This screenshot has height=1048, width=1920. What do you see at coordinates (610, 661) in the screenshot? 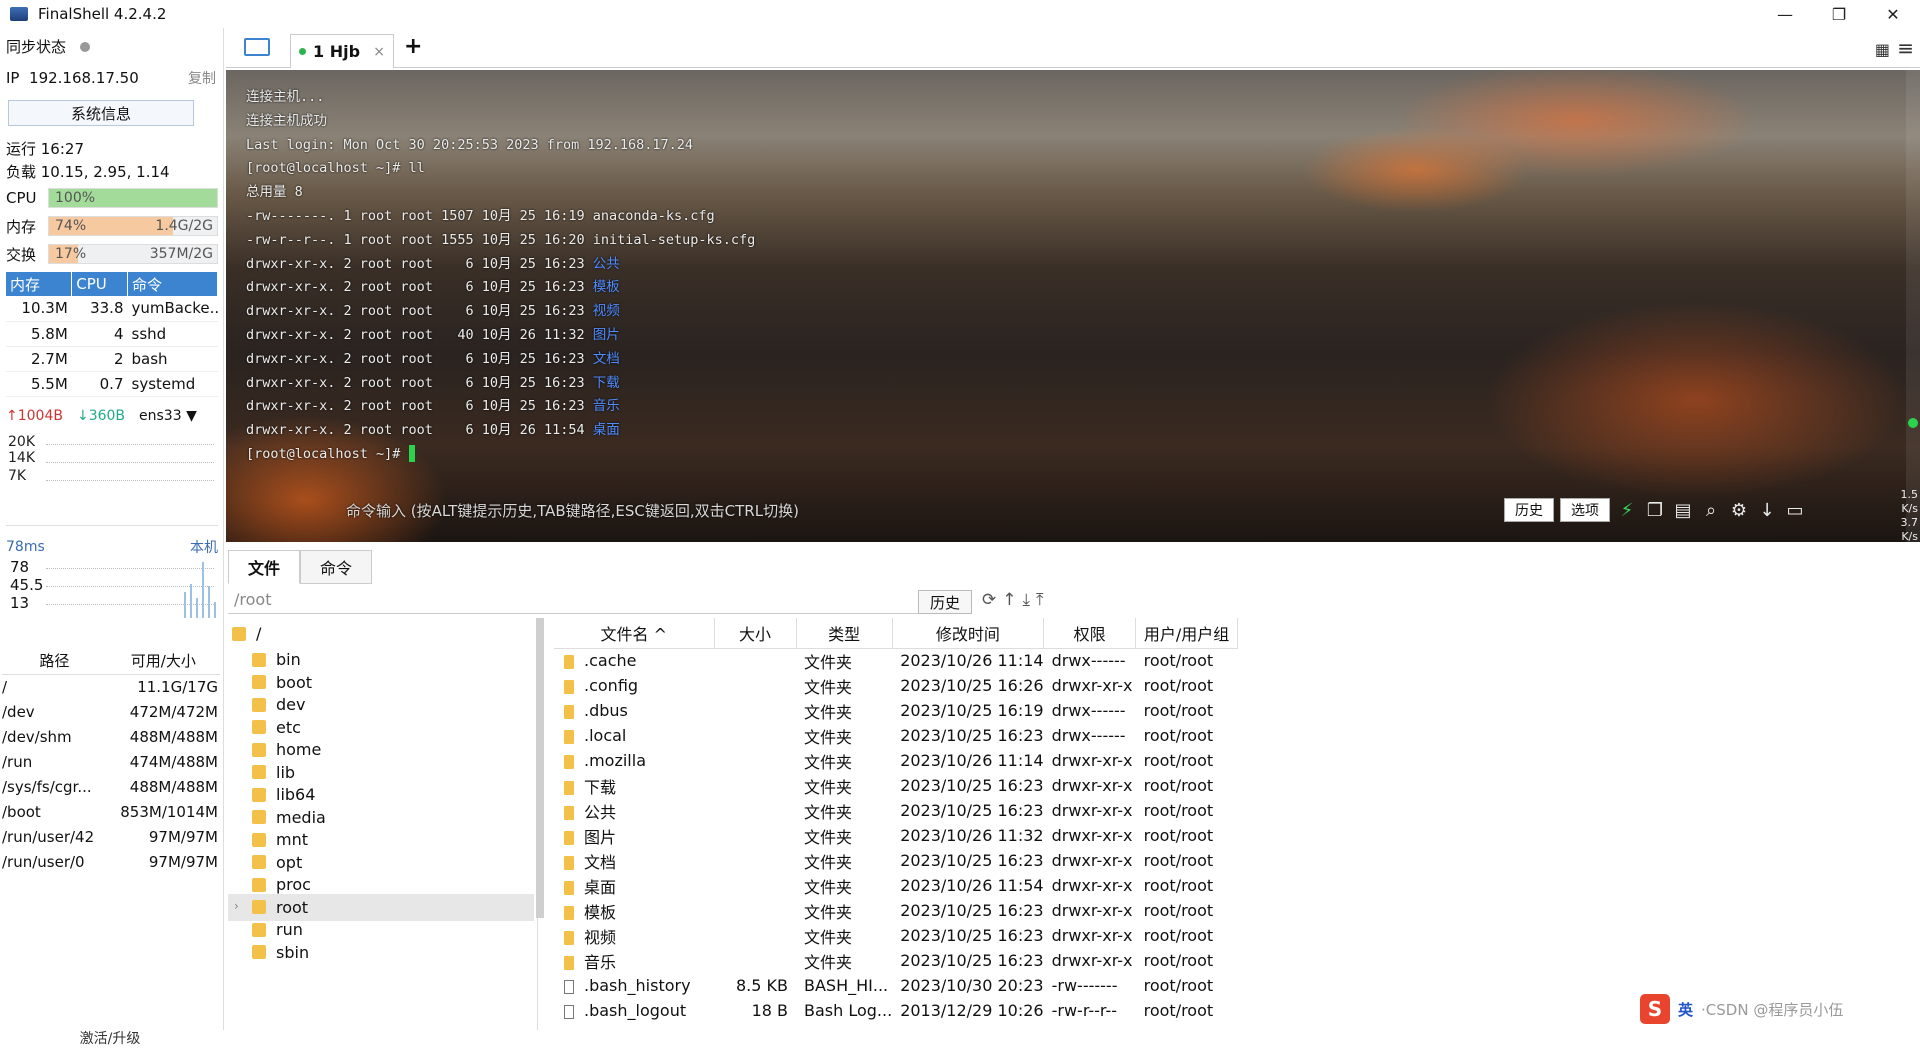
I see `file-name-label: .cache` at bounding box center [610, 661].